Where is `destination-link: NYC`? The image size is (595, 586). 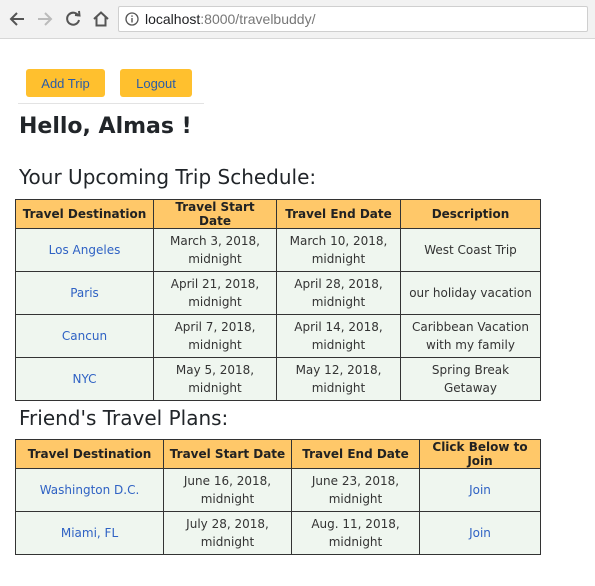
destination-link: NYC is located at coordinates (84, 379).